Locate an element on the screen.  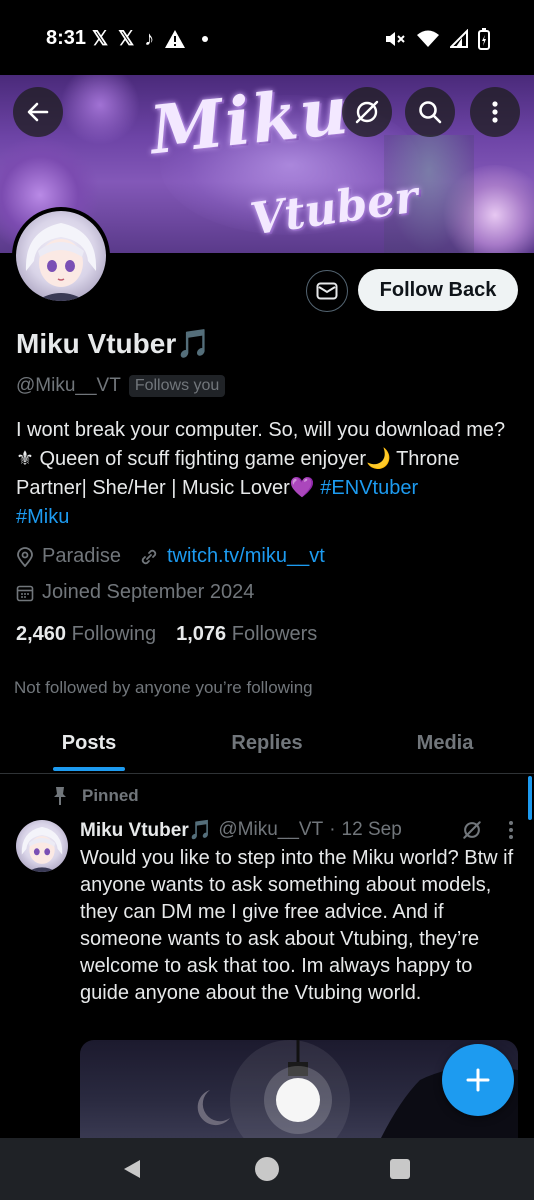
pinned-label-row: Pinned is located at coordinates (95, 796).